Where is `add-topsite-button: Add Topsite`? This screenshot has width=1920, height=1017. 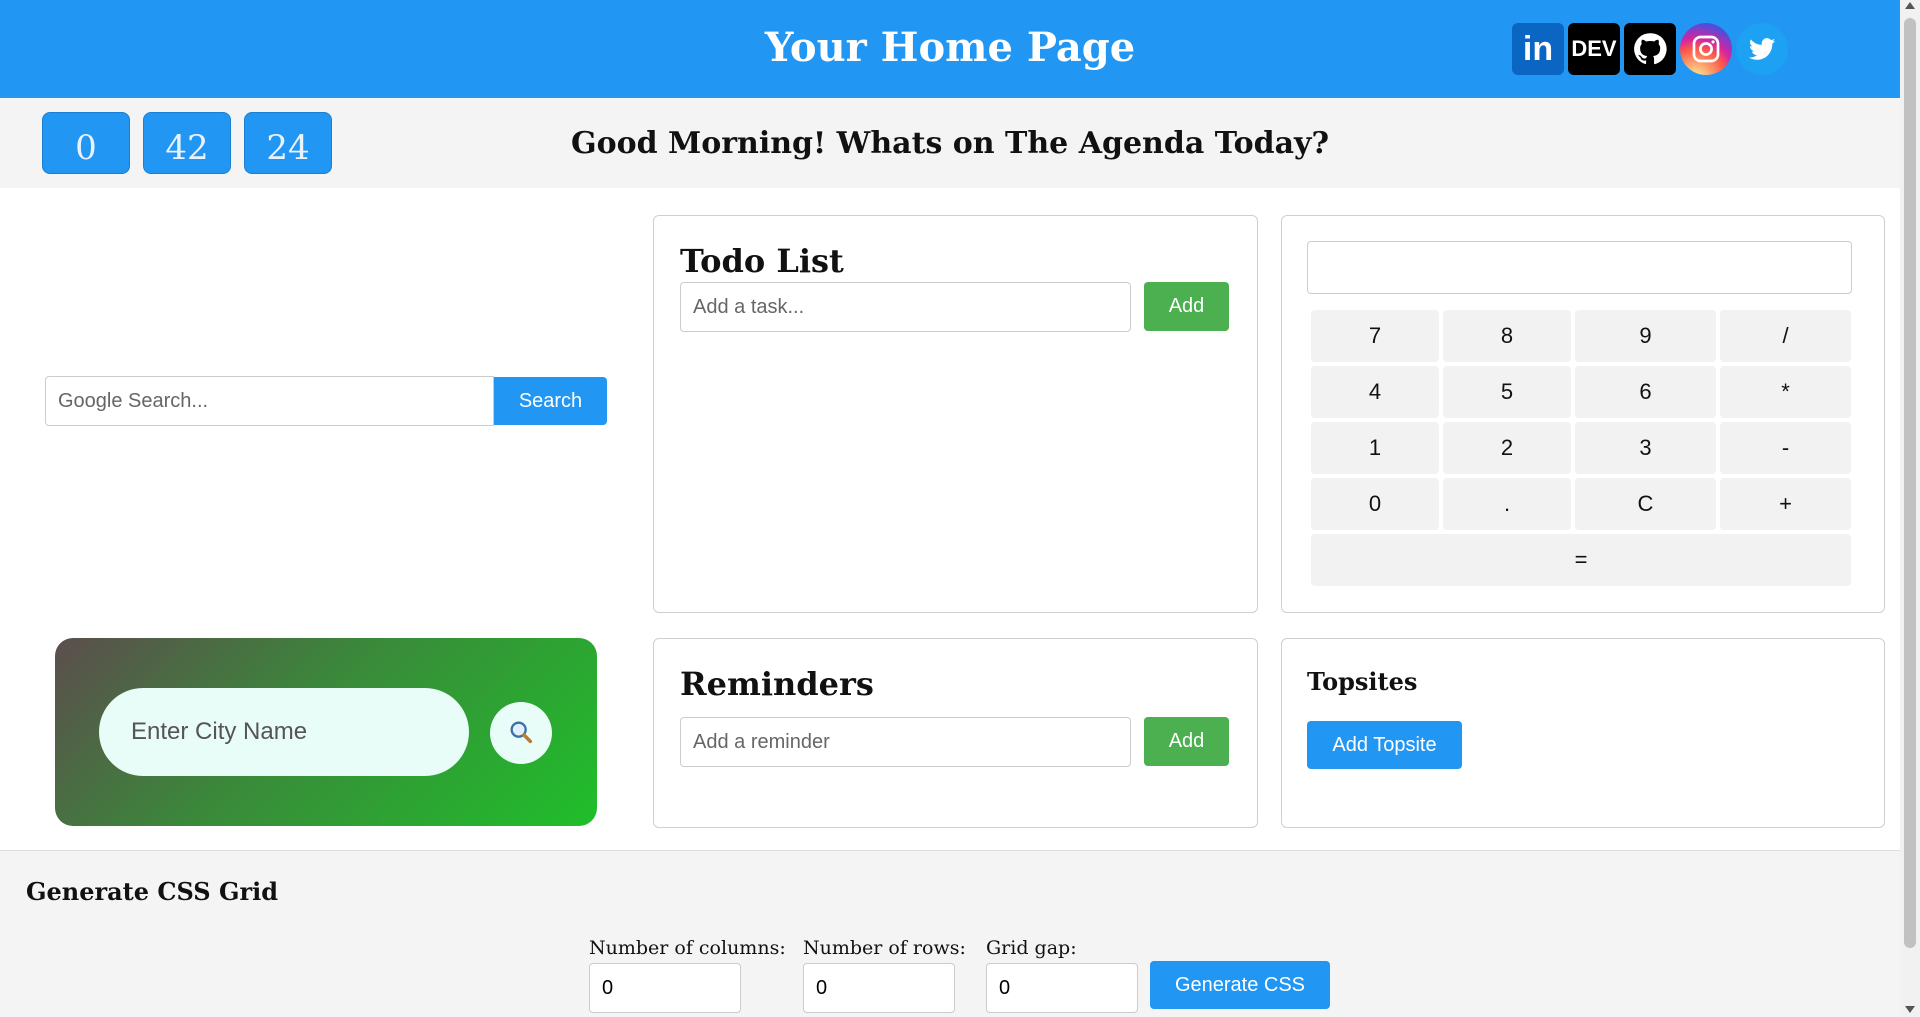 add-topsite-button: Add Topsite is located at coordinates (1384, 745).